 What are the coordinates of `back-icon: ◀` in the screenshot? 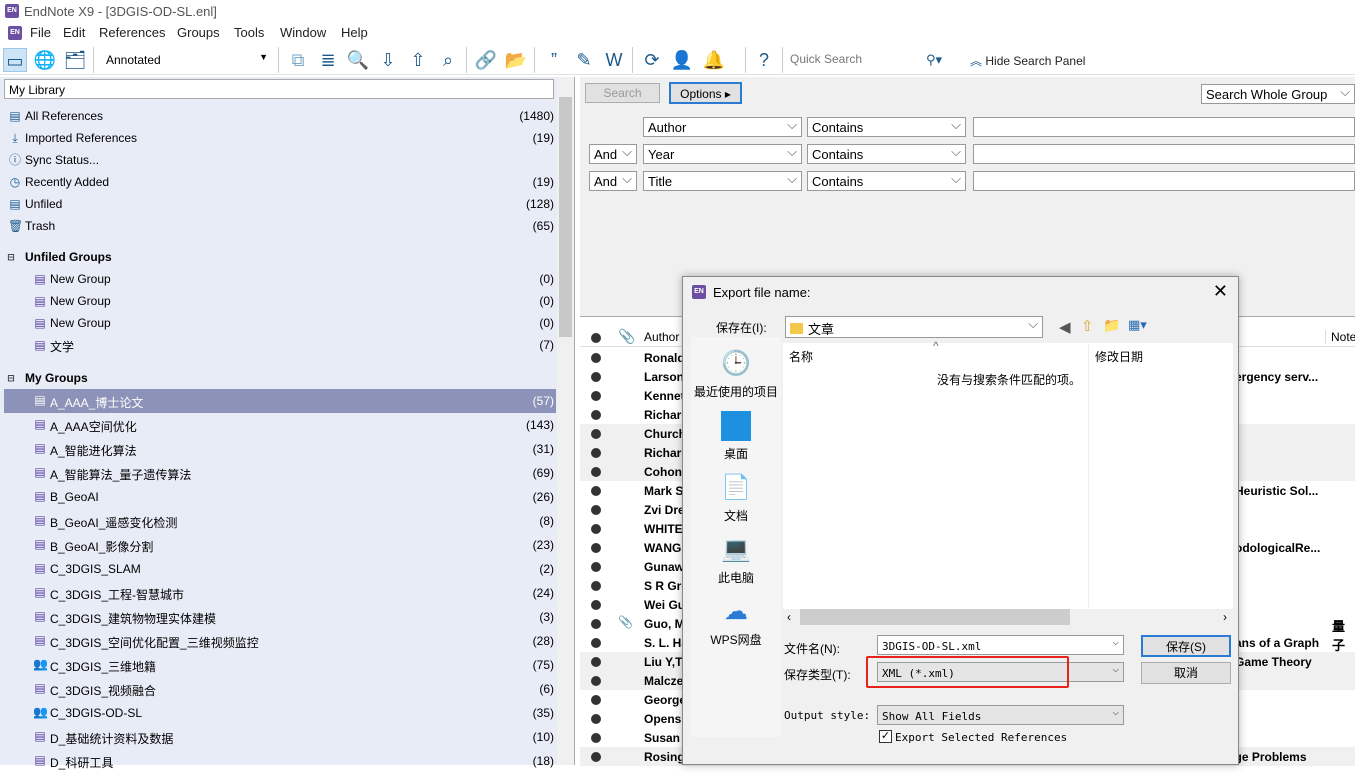 It's located at (1065, 327).